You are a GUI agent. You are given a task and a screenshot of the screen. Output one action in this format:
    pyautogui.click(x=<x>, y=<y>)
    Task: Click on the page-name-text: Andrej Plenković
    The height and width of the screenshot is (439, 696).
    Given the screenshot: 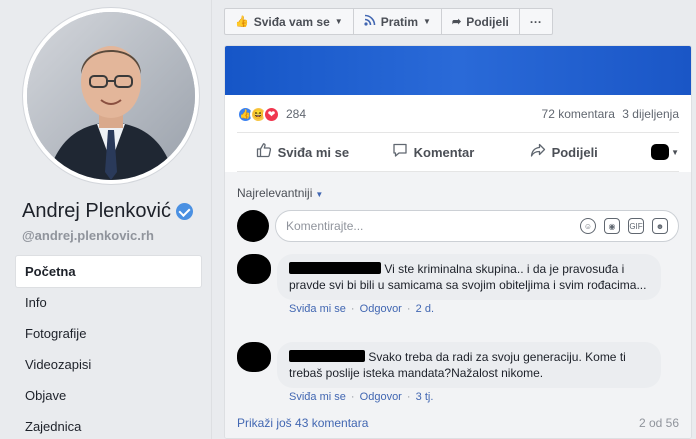 What is the action you would take?
    pyautogui.click(x=96, y=211)
    